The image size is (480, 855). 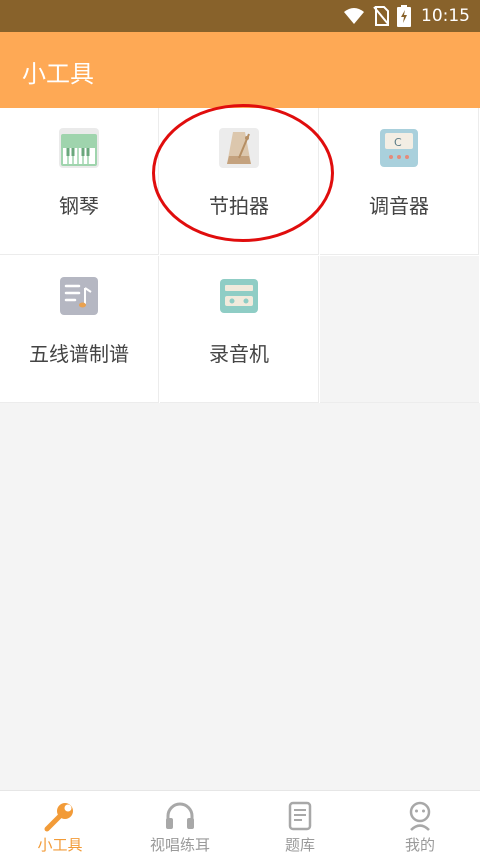 I want to click on piano-icon, so click(x=79, y=148).